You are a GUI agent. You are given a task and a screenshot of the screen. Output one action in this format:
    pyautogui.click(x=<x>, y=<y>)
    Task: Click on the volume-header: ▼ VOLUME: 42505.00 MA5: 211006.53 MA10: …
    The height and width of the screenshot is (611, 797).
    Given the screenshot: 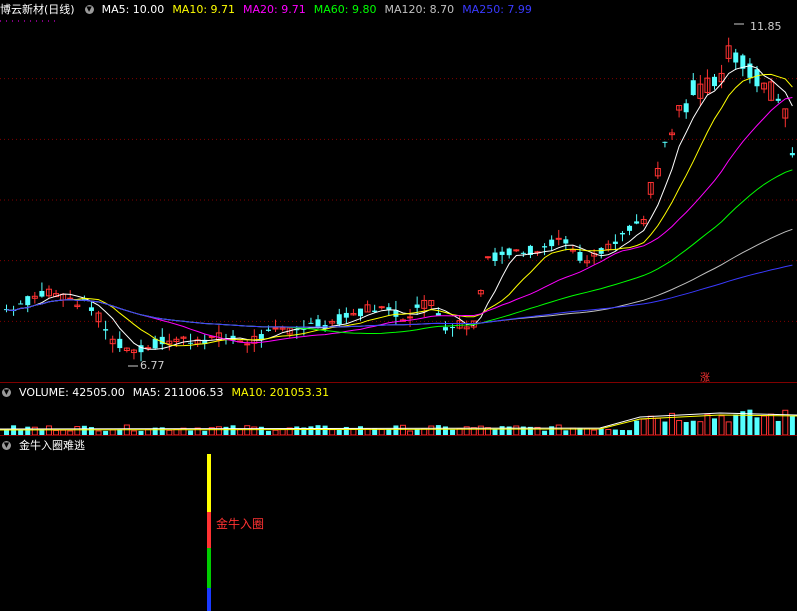 What is the action you would take?
    pyautogui.click(x=398, y=392)
    